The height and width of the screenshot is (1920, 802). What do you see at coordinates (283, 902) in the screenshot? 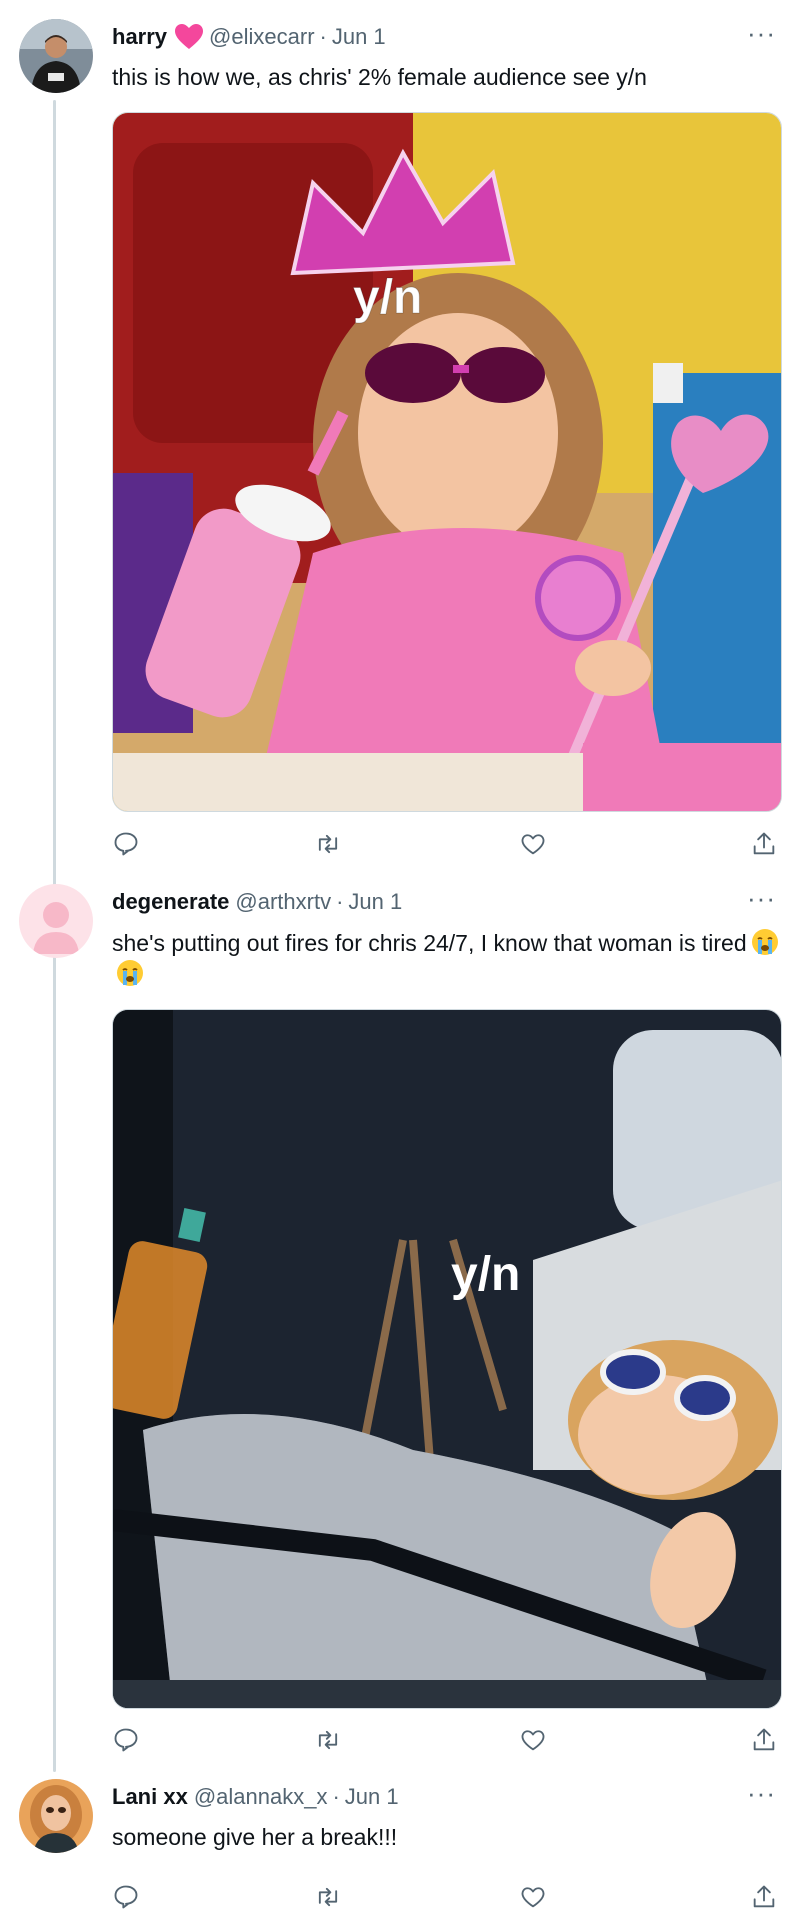
I see `handle: @arthxrtv` at bounding box center [283, 902].